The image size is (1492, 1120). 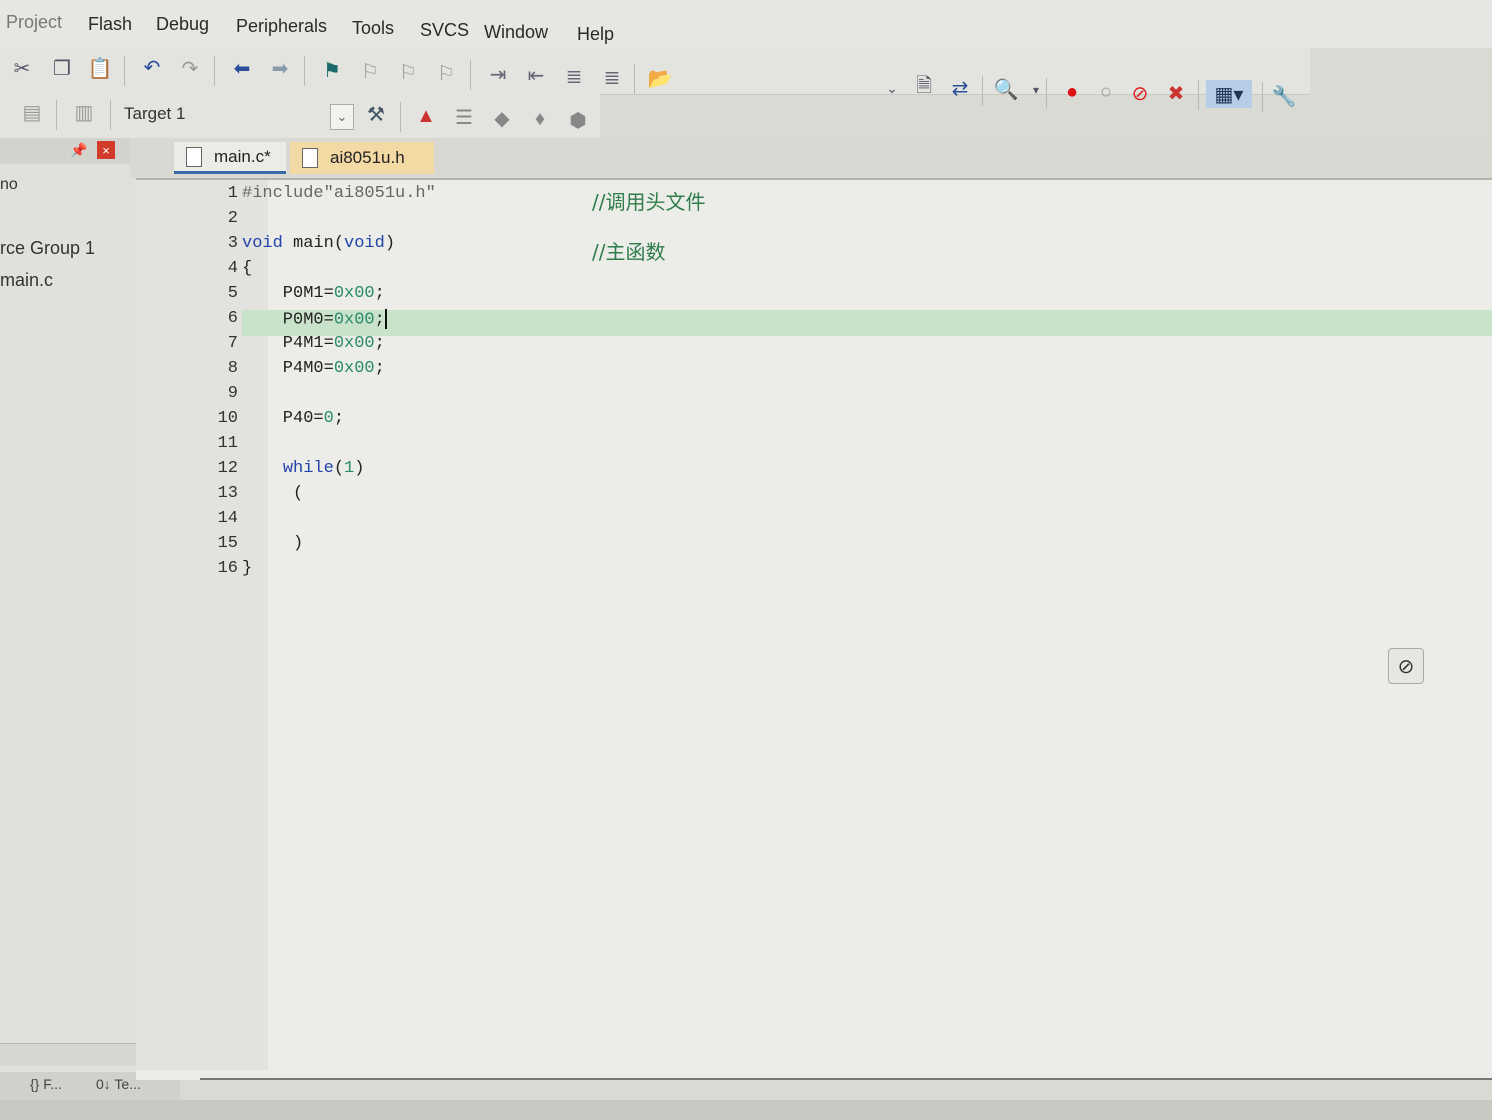 What do you see at coordinates (281, 26) in the screenshot?
I see `menu-peripherals: Peripherals` at bounding box center [281, 26].